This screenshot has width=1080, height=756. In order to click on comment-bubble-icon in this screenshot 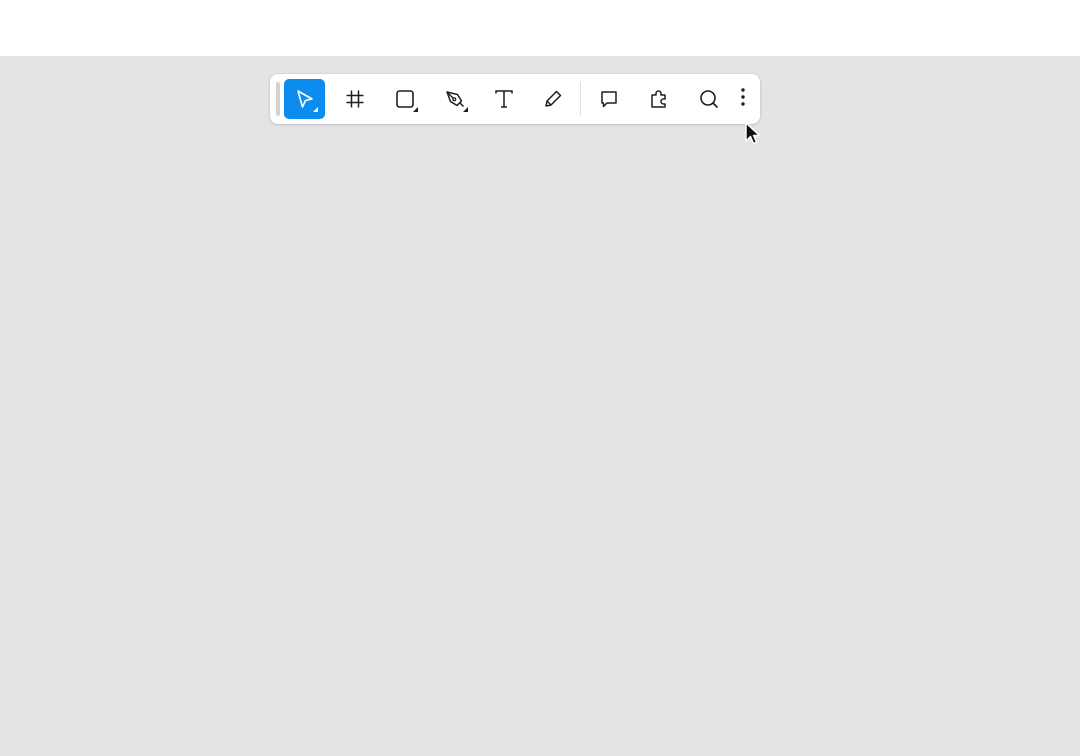, I will do `click(609, 99)`.